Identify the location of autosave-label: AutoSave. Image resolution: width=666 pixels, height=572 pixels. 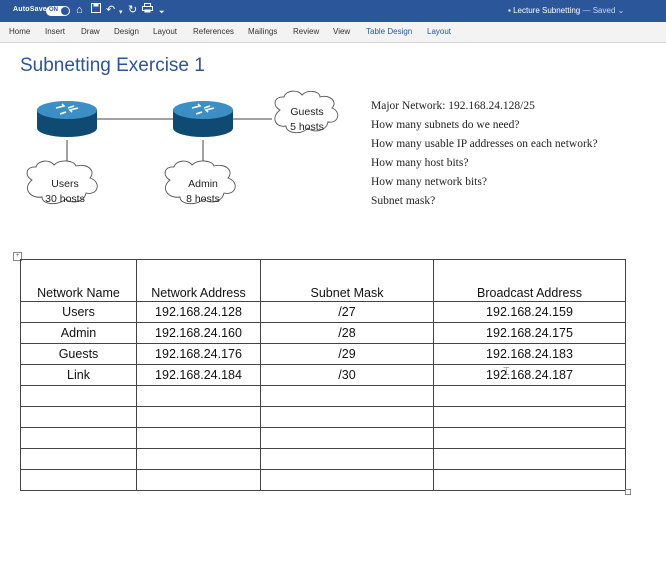
(30, 9).